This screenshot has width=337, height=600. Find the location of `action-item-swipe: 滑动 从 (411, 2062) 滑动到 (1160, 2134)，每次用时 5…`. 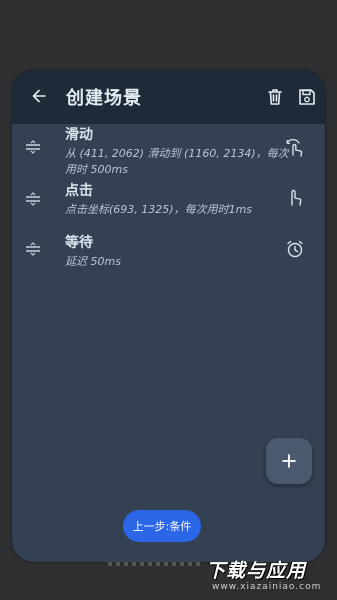

action-item-swipe: 滑动 从 (411, 2062) 滑动到 (1160, 2134)，每次用时 5… is located at coordinates (168, 150).